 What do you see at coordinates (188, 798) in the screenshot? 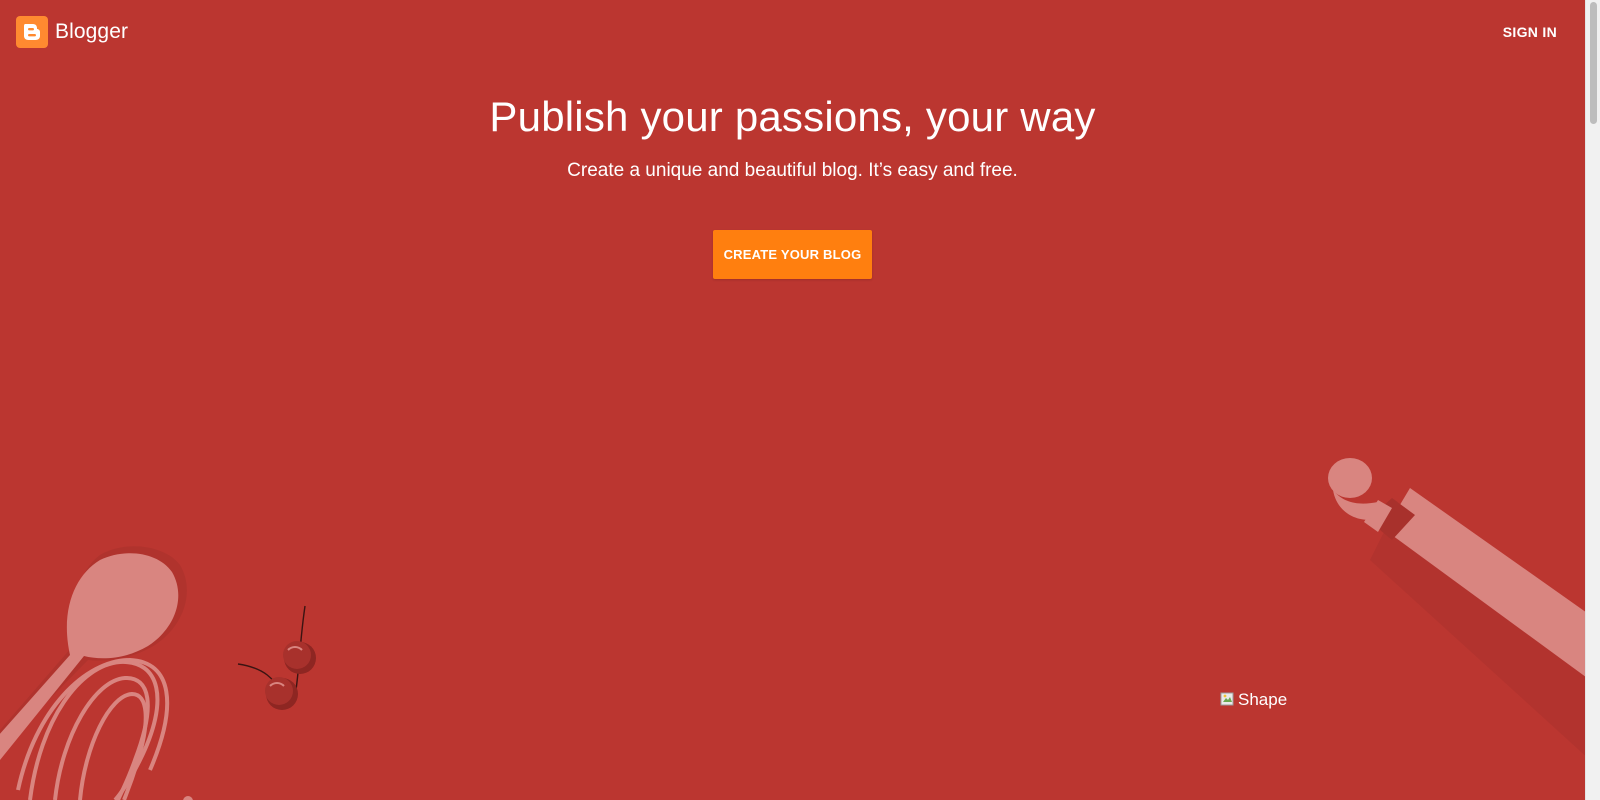
I see `utensil-tip-icon` at bounding box center [188, 798].